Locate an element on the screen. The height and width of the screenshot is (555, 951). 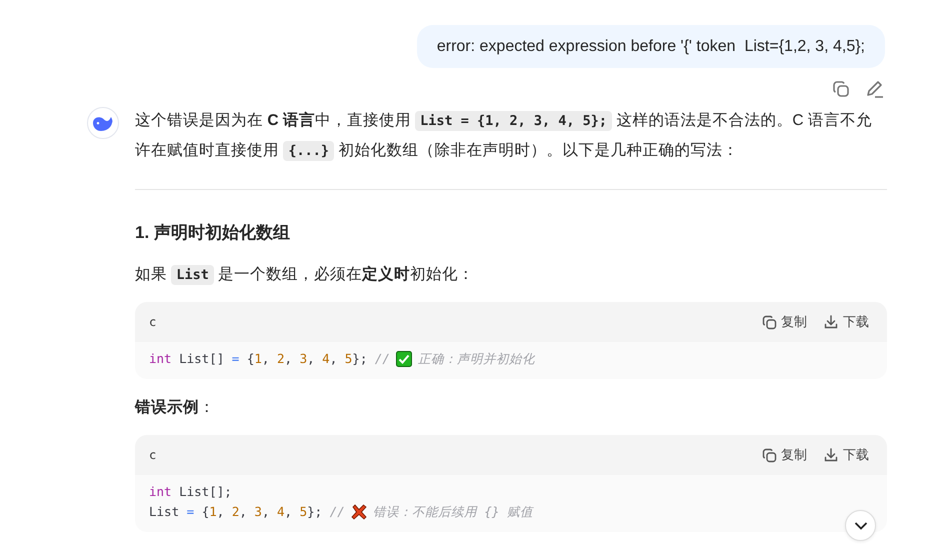
checkmark-icon is located at coordinates (404, 359).